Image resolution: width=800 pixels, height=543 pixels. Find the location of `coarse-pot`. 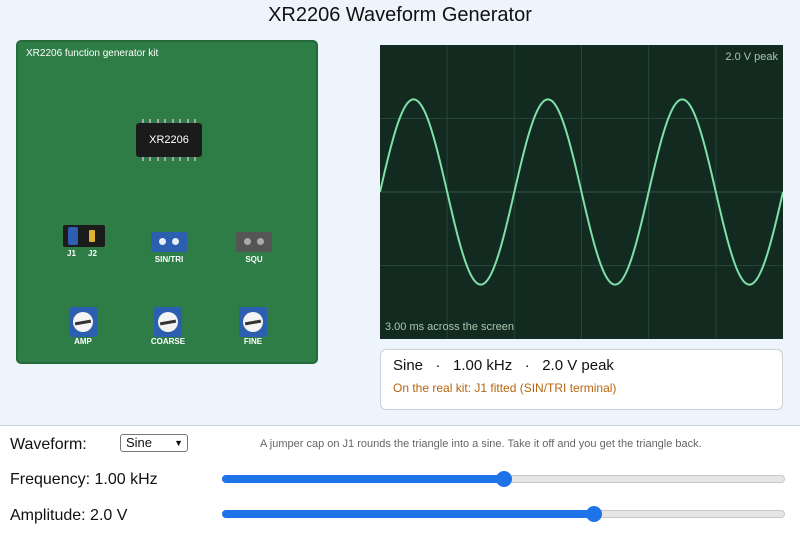

coarse-pot is located at coordinates (168, 322).